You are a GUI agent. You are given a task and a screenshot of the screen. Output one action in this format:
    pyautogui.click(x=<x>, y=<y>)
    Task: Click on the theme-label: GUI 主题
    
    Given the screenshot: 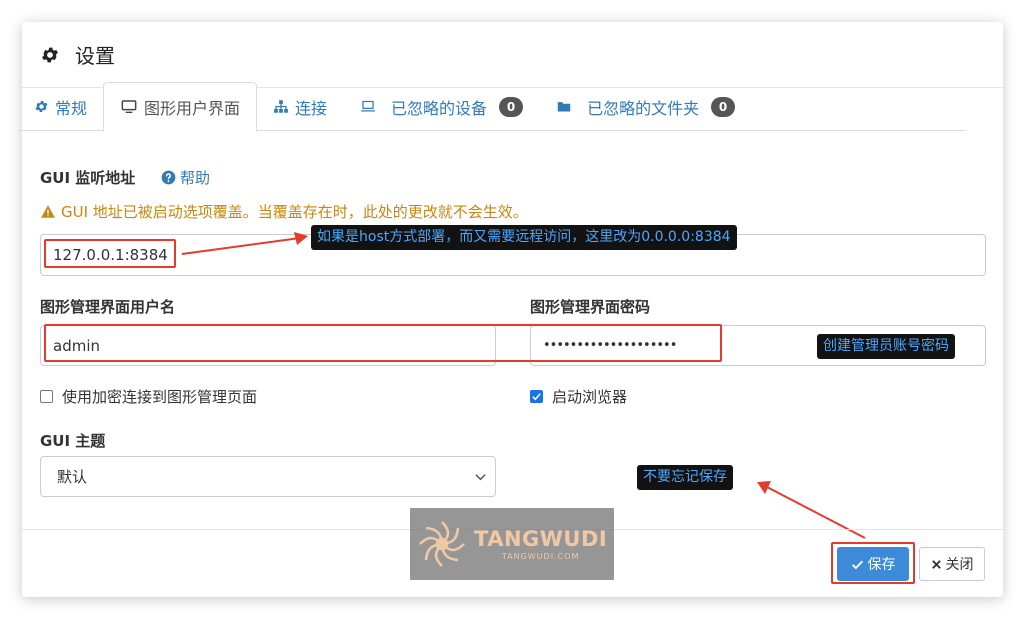 What is the action you would take?
    pyautogui.click(x=73, y=441)
    